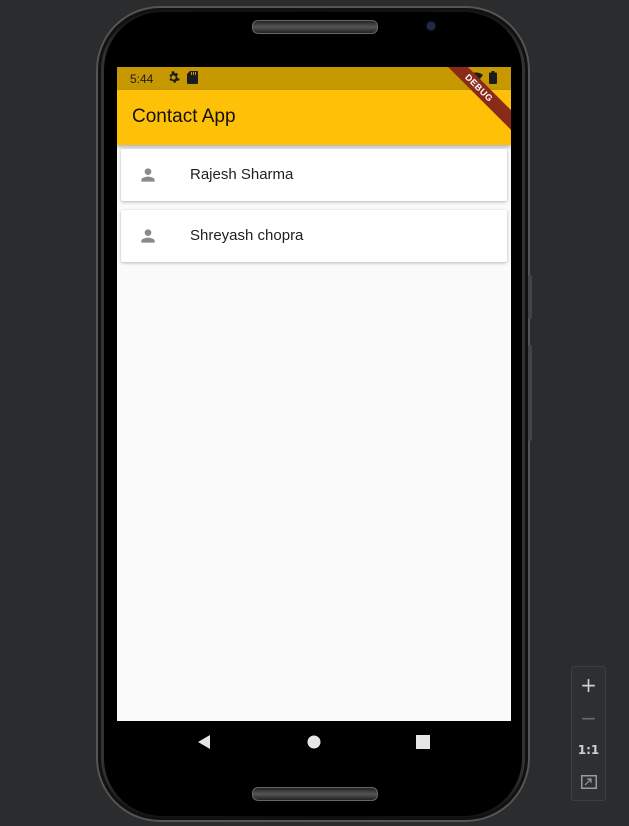 The image size is (629, 826). I want to click on back-icon, so click(204, 744).